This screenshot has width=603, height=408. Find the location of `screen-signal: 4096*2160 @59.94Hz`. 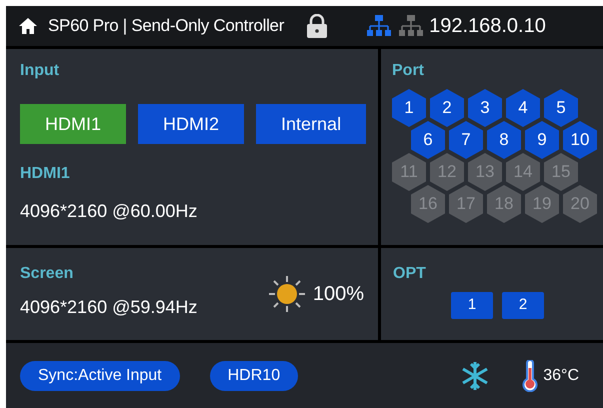

screen-signal: 4096*2160 @59.94Hz is located at coordinates (109, 307).